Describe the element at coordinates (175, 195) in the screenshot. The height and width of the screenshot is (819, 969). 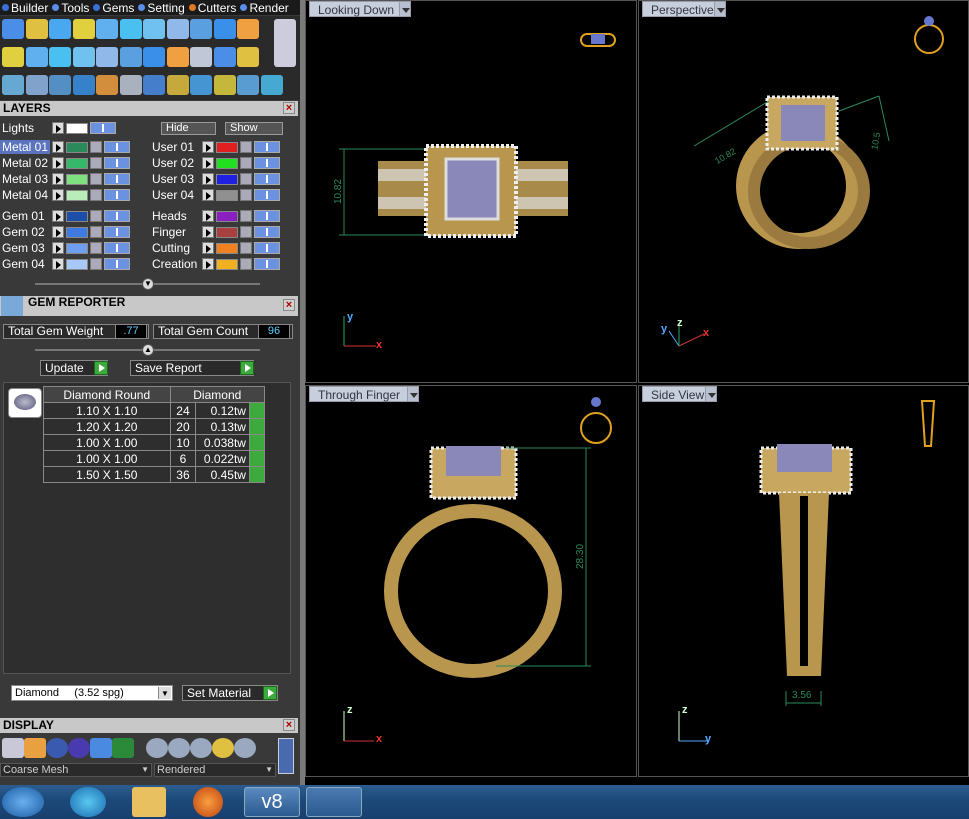
I see `layer-name: User 04` at that location.